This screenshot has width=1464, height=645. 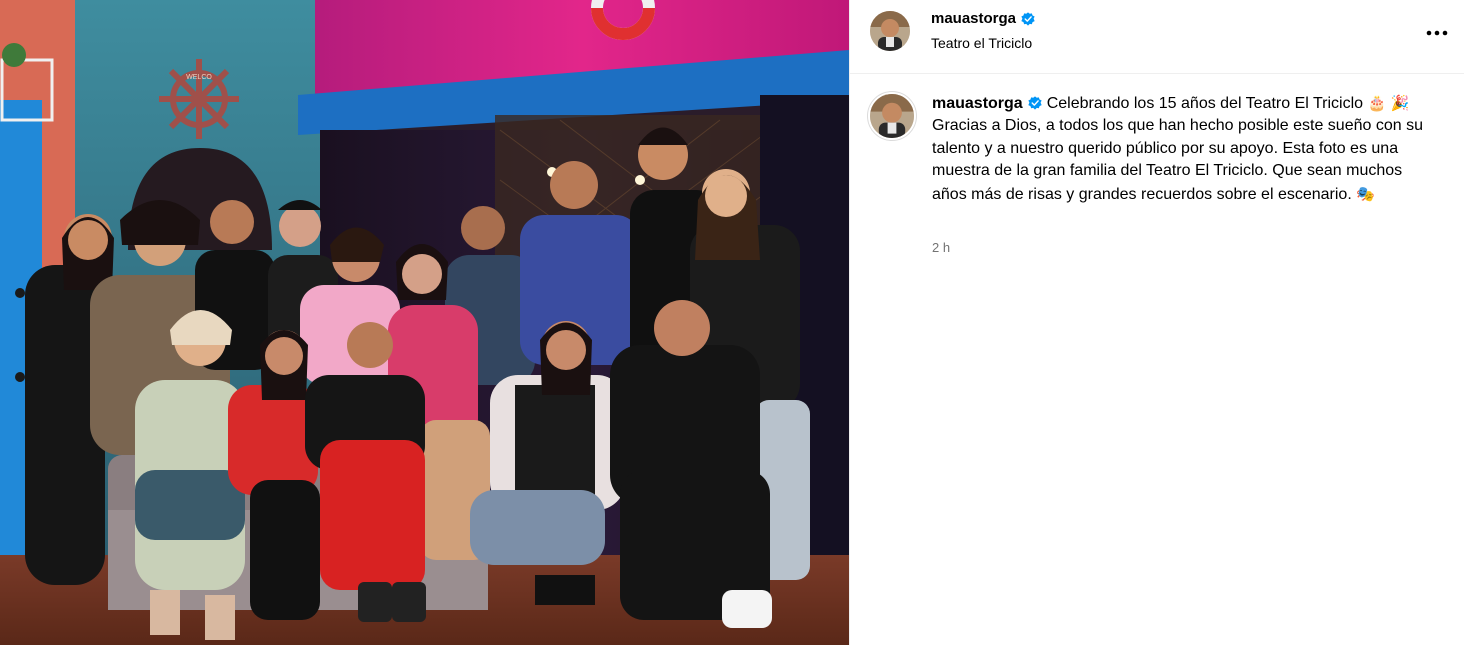 I want to click on ship-wheel-text: WELCO, so click(x=199, y=77).